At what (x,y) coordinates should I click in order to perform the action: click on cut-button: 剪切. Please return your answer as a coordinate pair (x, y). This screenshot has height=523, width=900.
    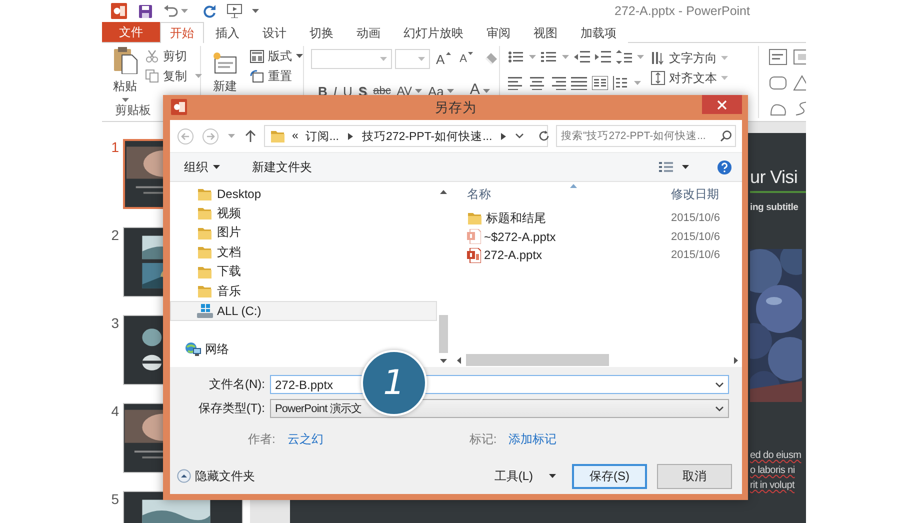
    Looking at the image, I should click on (173, 56).